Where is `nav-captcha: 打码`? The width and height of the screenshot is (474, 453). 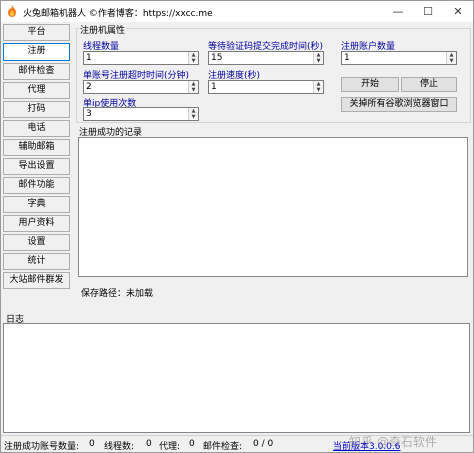 nav-captcha: 打码 is located at coordinates (36, 109).